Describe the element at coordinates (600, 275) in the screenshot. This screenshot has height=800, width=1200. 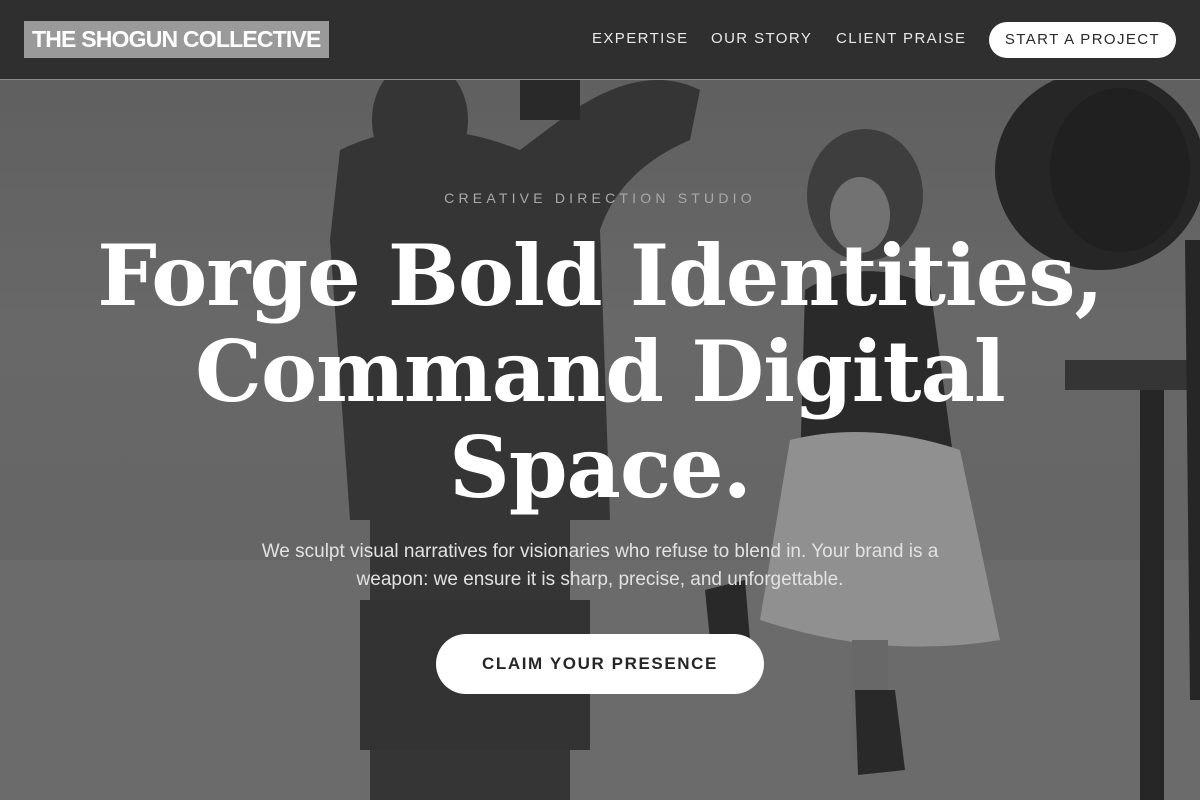
I see `headline-line-1: Forge Bold Identities,` at that location.